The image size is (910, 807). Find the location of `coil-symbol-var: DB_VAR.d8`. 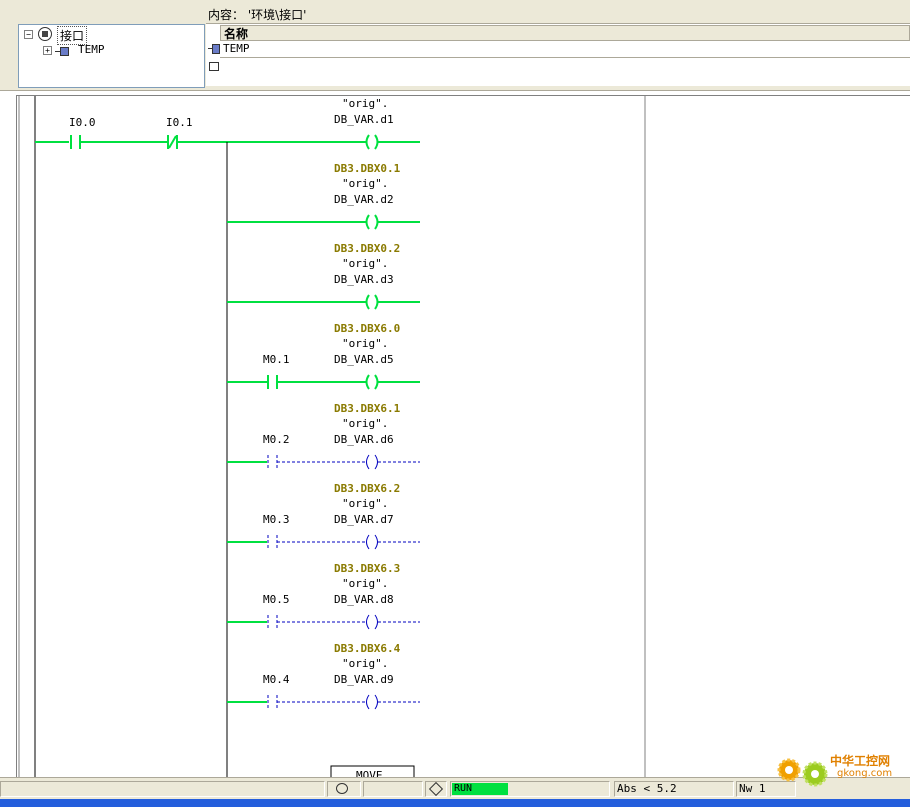

coil-symbol-var: DB_VAR.d8 is located at coordinates (364, 599).